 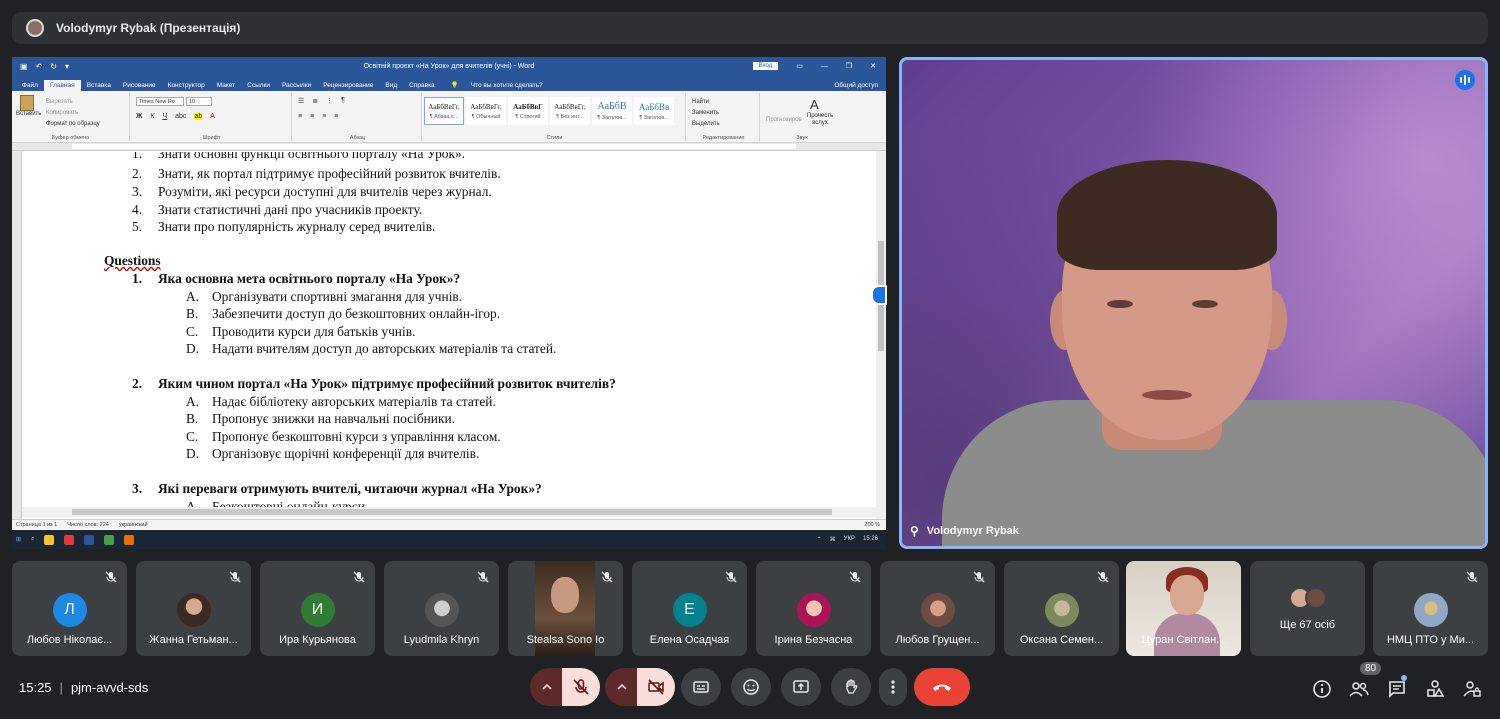 I want to click on strike-icon: abc, so click(x=180, y=116).